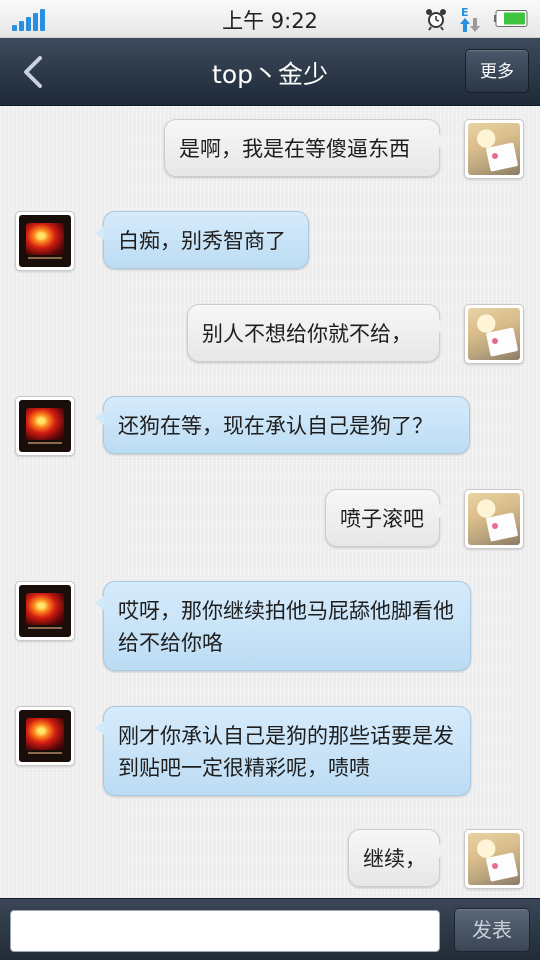 The width and height of the screenshot is (540, 960). I want to click on edge-data-icon: E, so click(470, 19).